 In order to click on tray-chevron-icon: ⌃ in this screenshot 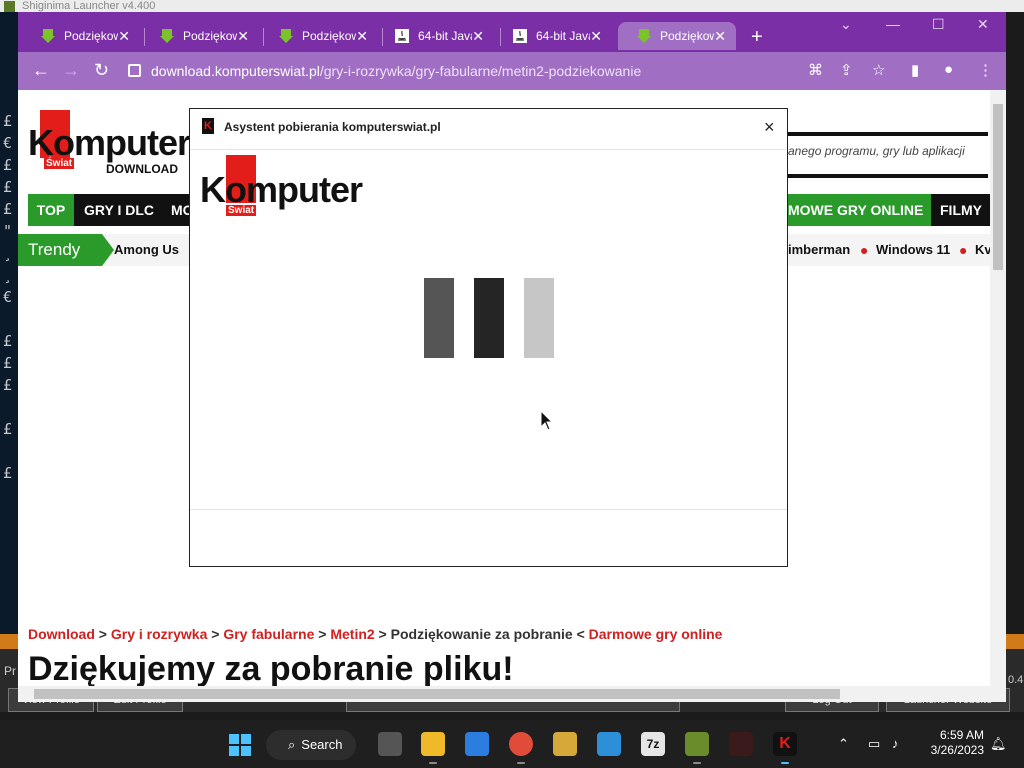, I will do `click(843, 744)`.